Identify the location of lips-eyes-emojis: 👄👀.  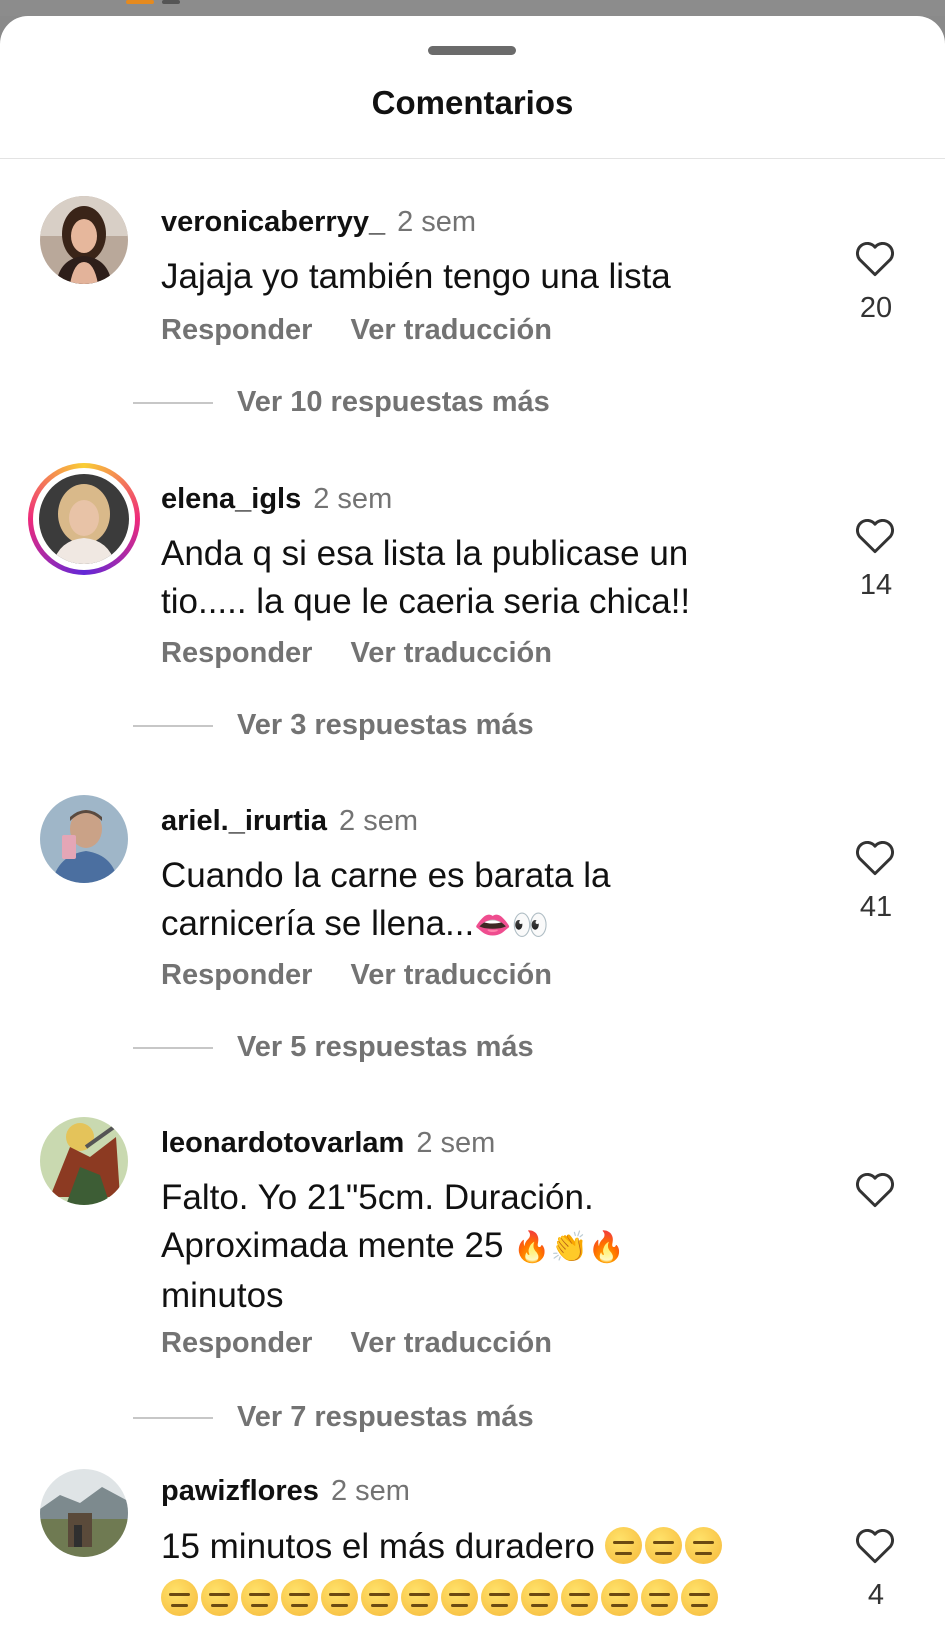
(511, 925).